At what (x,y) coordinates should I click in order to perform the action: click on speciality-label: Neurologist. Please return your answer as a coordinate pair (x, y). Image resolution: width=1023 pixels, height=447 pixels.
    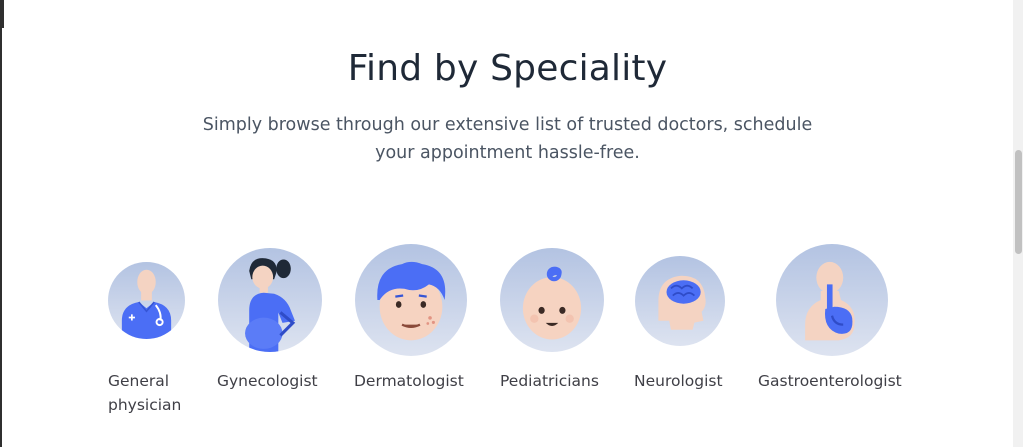
    Looking at the image, I should click on (678, 381).